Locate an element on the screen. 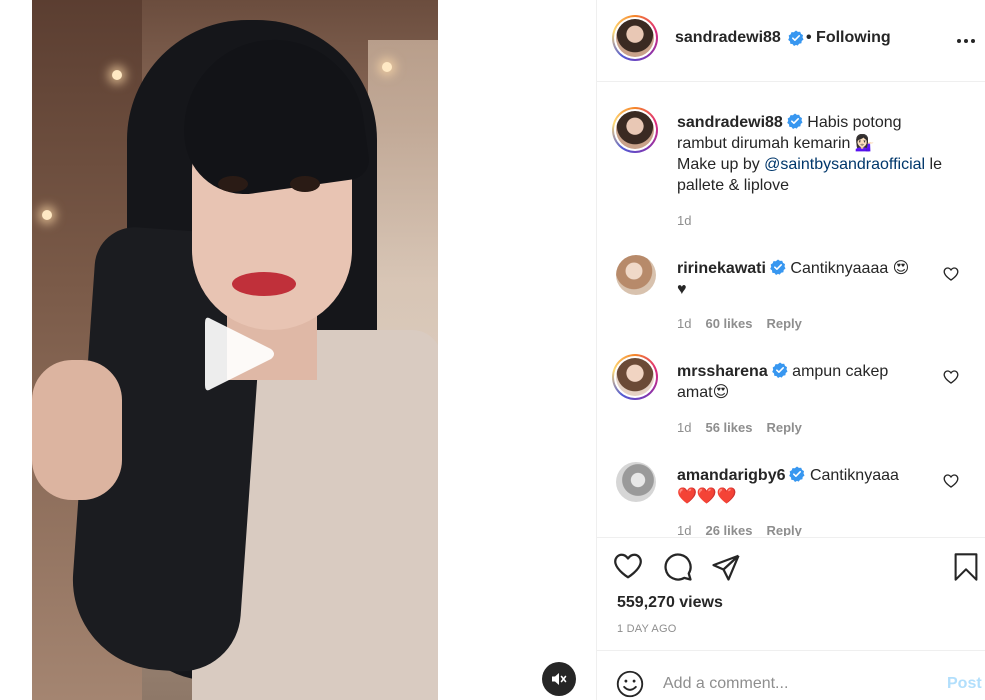 The width and height of the screenshot is (985, 700). comment-username: amandarigby6 is located at coordinates (731, 475).